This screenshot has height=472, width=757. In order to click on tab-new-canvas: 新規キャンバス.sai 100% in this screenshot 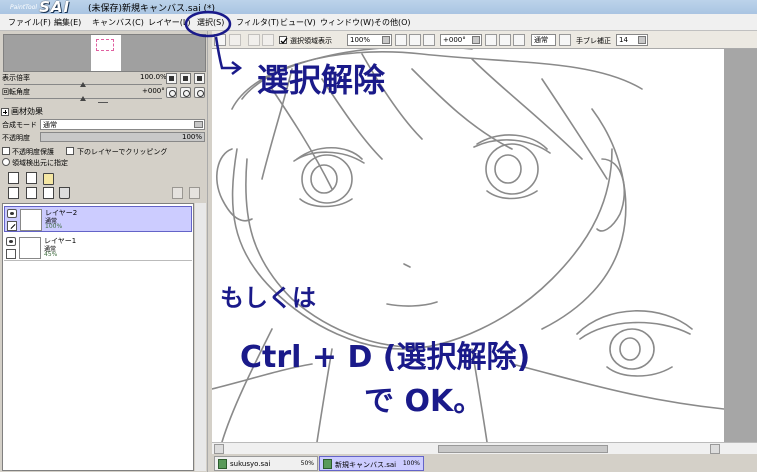, I will do `click(371, 463)`.